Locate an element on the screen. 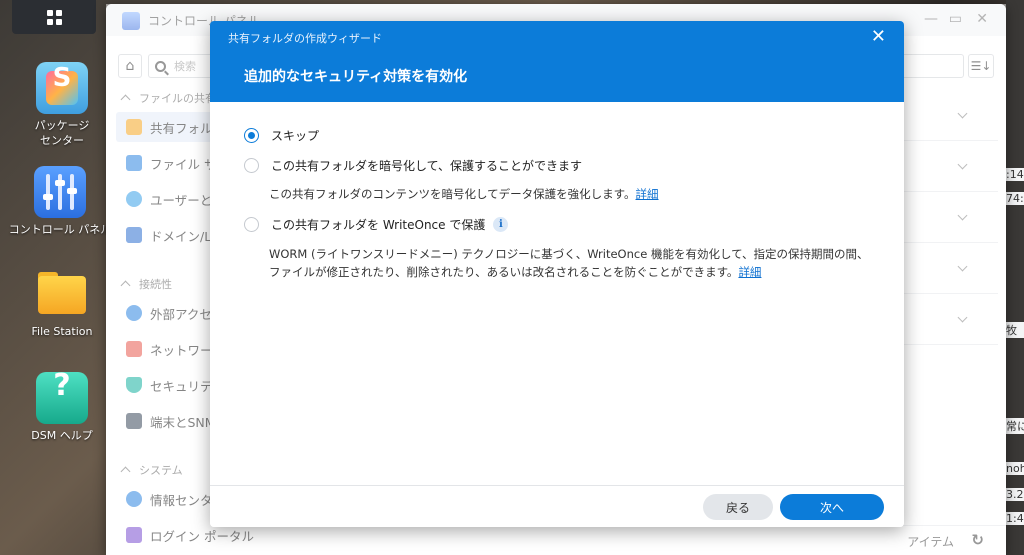 The width and height of the screenshot is (1024, 555). desktop-icon-label: パッケージ センター is located at coordinates (62, 133).